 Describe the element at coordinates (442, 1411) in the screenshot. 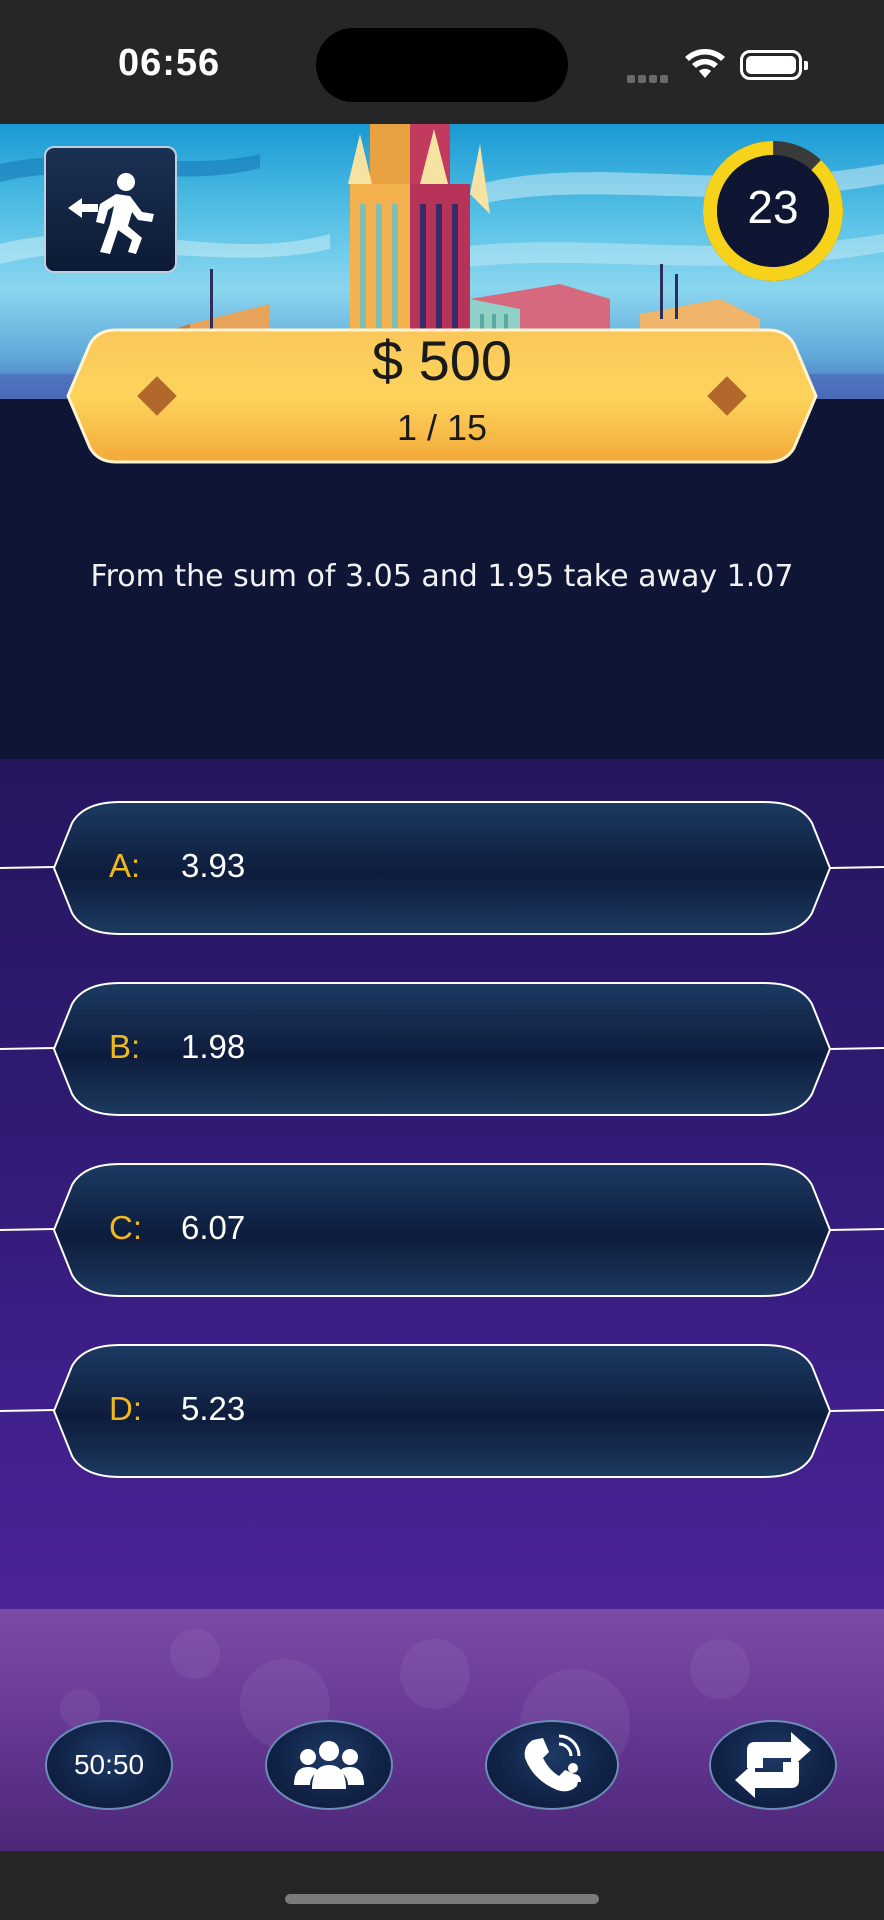

I see `answer-option-d: D: 5.23` at that location.